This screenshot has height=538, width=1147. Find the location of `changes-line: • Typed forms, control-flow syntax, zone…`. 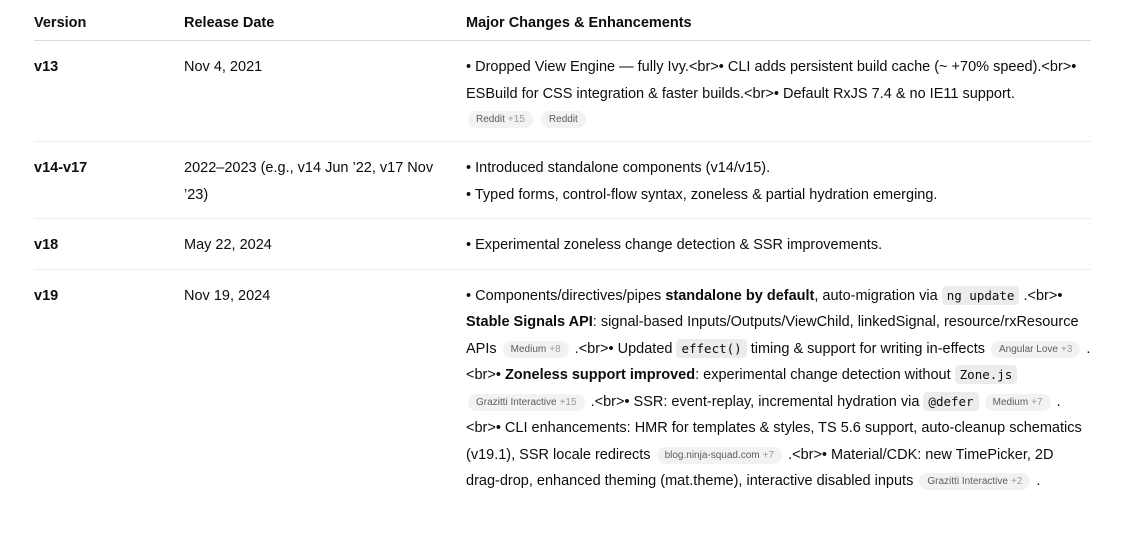

changes-line: • Typed forms, control-flow syntax, zone… is located at coordinates (702, 194).